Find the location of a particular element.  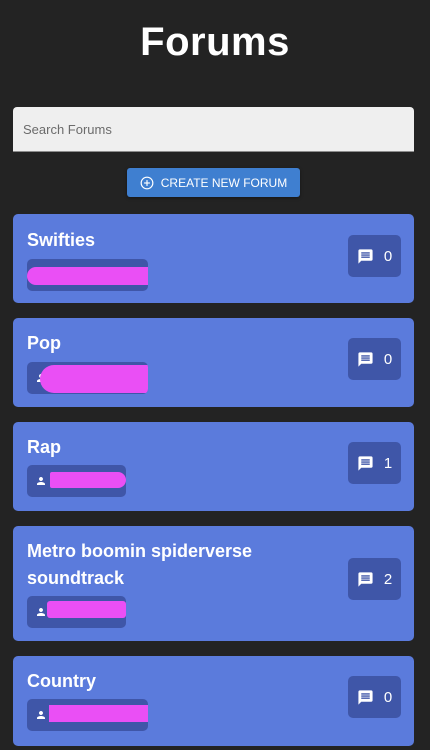

forum-name: Pop is located at coordinates (44, 343).